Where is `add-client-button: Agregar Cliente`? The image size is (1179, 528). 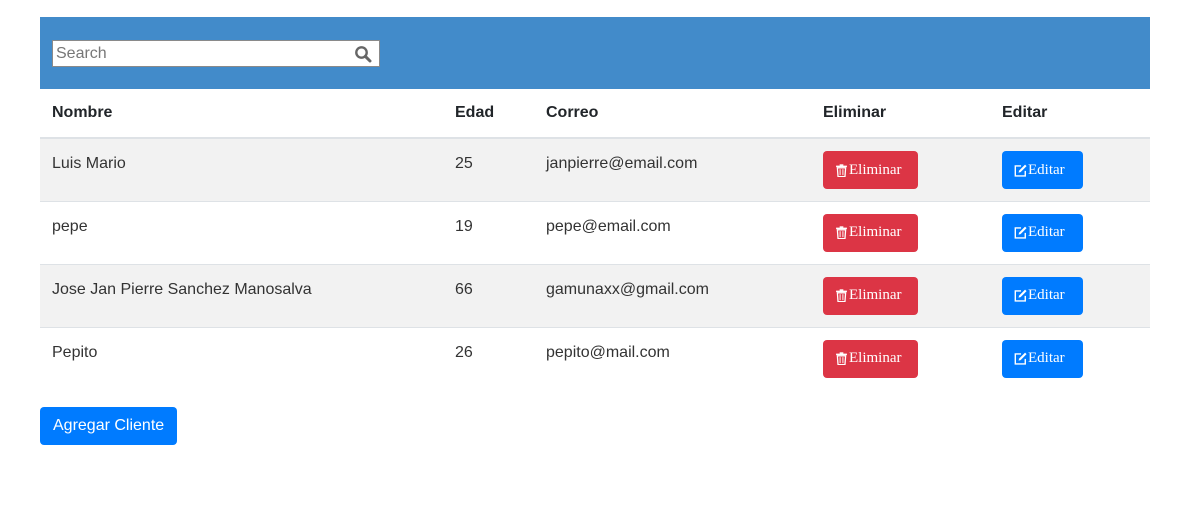
add-client-button: Agregar Cliente is located at coordinates (109, 426).